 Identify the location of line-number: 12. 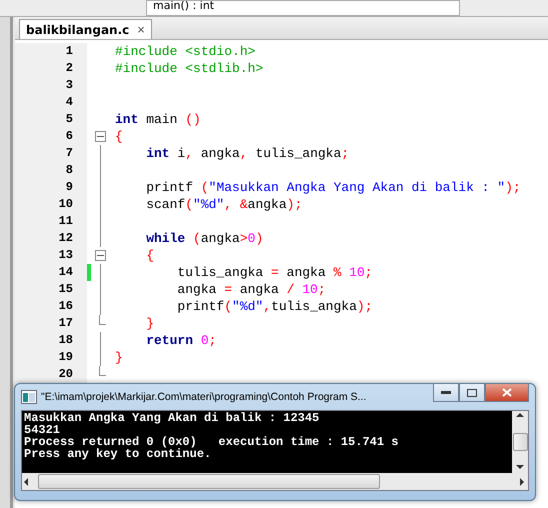
(51, 238).